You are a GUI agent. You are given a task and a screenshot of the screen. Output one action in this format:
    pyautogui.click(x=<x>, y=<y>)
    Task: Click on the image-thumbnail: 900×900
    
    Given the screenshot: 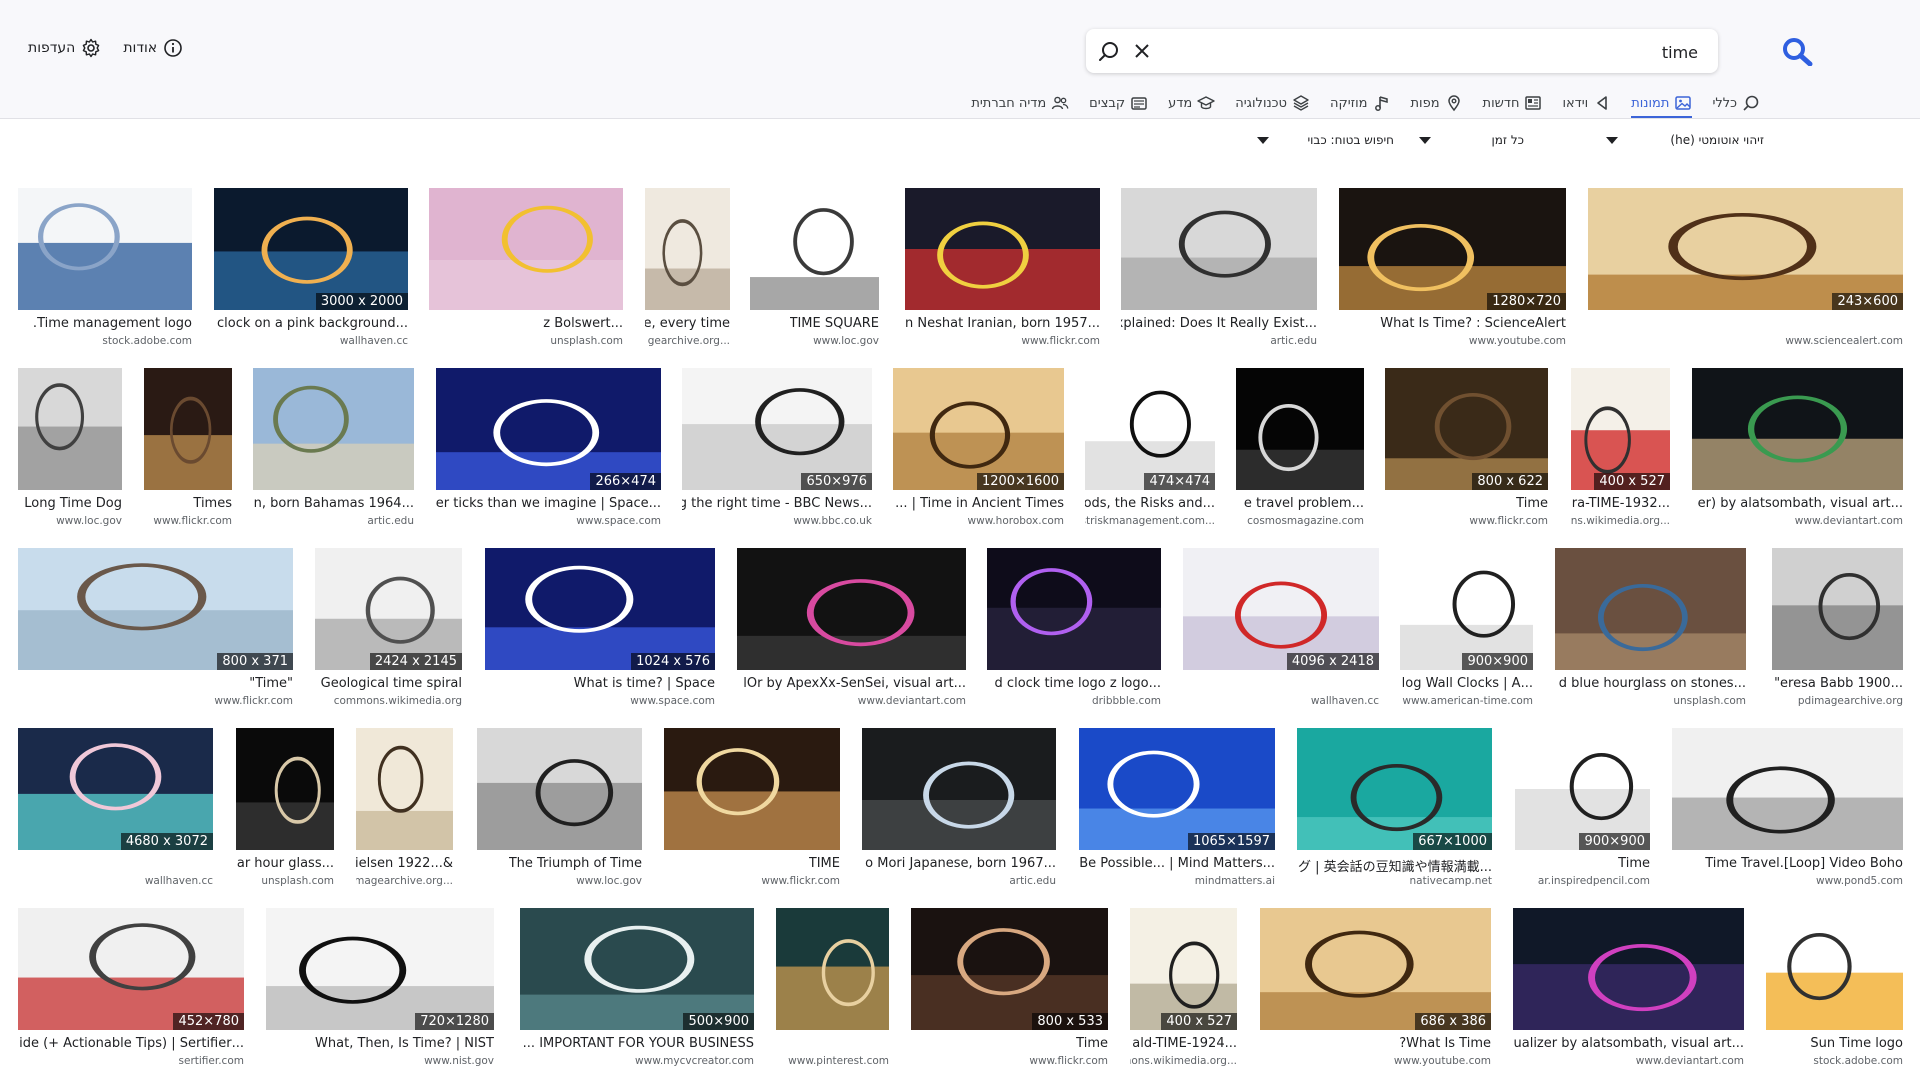 What is the action you would take?
    pyautogui.click(x=1582, y=789)
    